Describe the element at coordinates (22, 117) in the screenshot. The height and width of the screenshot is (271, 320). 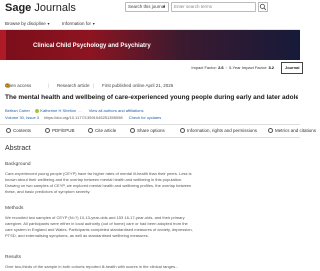
I see `issue-link: Volume 30, Issue 3` at that location.